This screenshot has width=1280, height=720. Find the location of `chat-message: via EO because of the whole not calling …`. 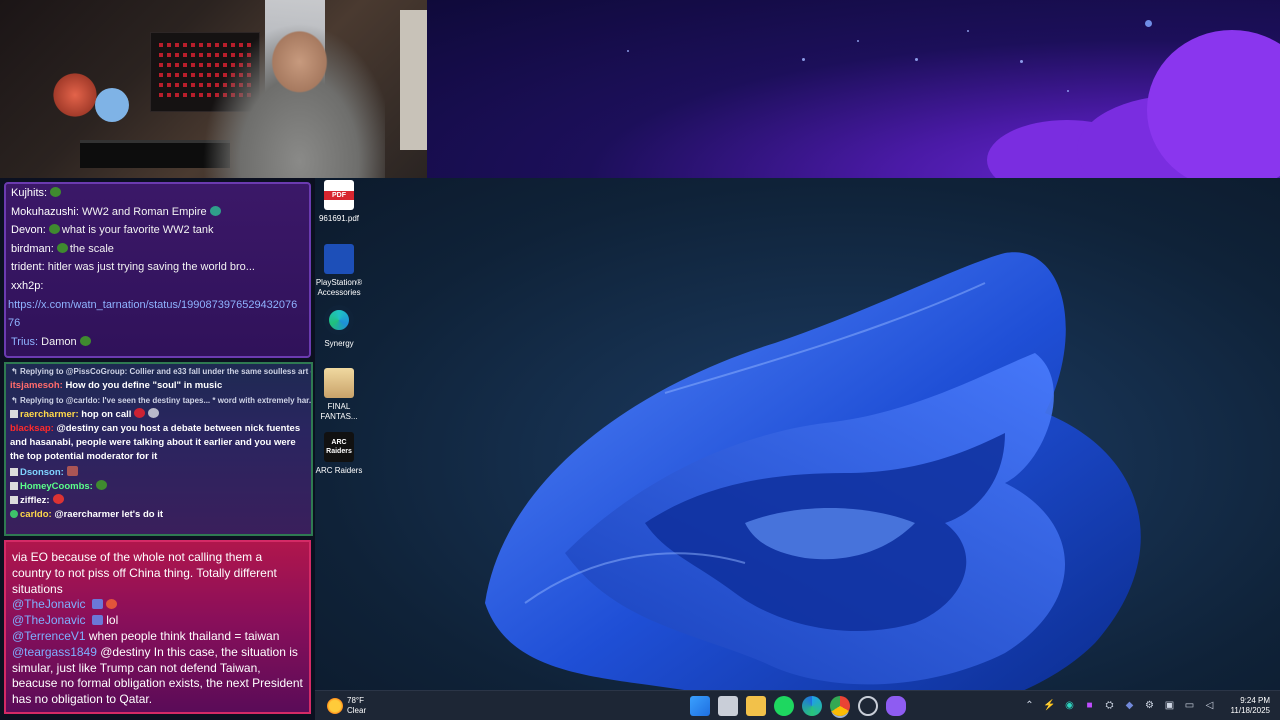

chat-message: via EO because of the whole not calling … is located at coordinates (144, 573).